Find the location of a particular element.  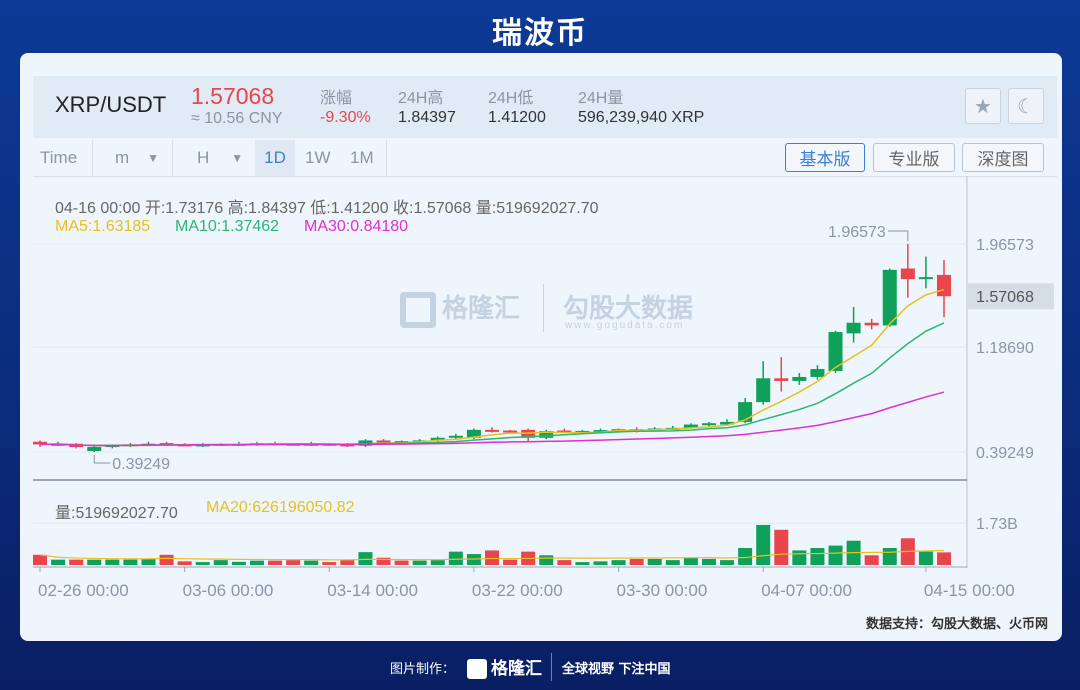

vol-tick-label: 1.73B is located at coordinates (997, 524).